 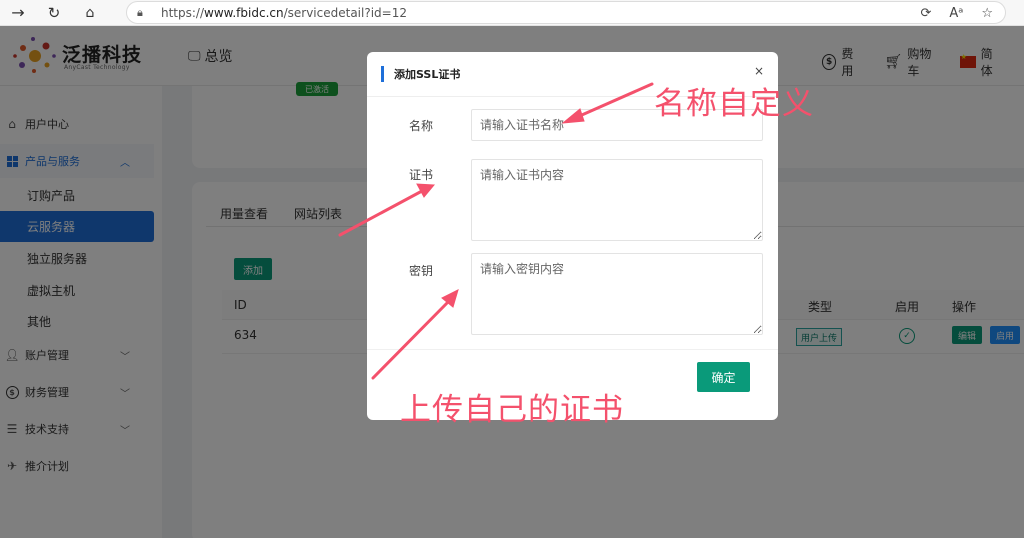 I want to click on confirm-button: 确定, so click(x=723, y=377).